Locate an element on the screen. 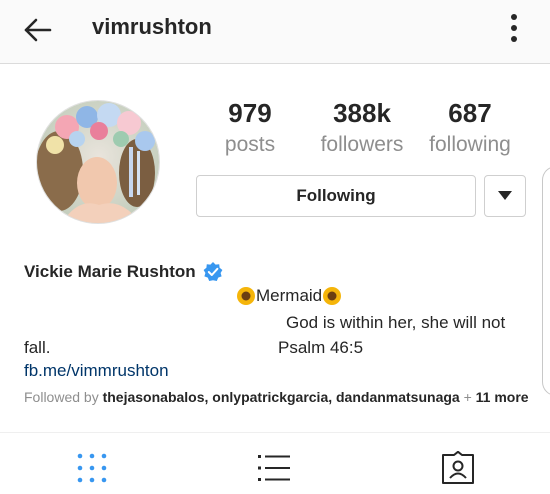 This screenshot has height=494, width=550. profile-photo is located at coordinates (98, 162).